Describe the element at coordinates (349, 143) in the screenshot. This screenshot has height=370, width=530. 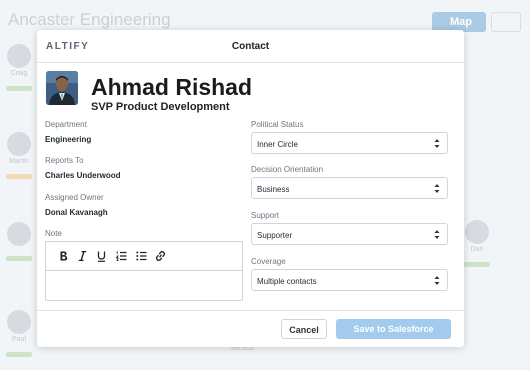
I see `political-status-select: Inner Circle` at that location.